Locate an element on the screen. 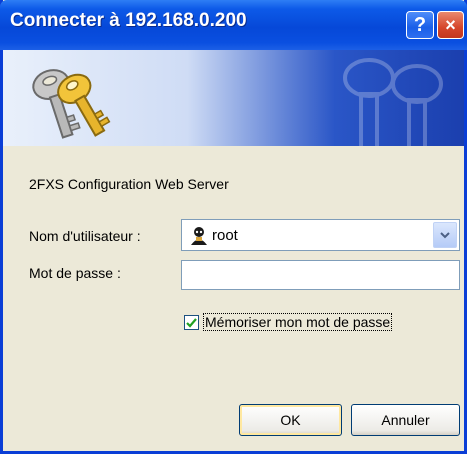 This screenshot has height=454, width=467. remember-label: Mémoriser mon mot de passe is located at coordinates (298, 322).